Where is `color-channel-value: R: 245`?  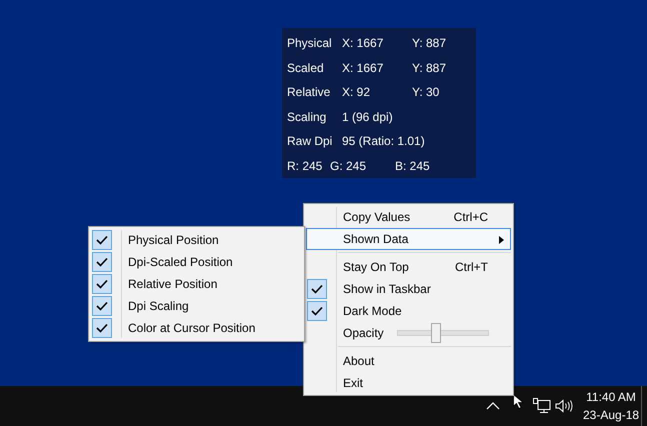 color-channel-value: R: 245 is located at coordinates (305, 165).